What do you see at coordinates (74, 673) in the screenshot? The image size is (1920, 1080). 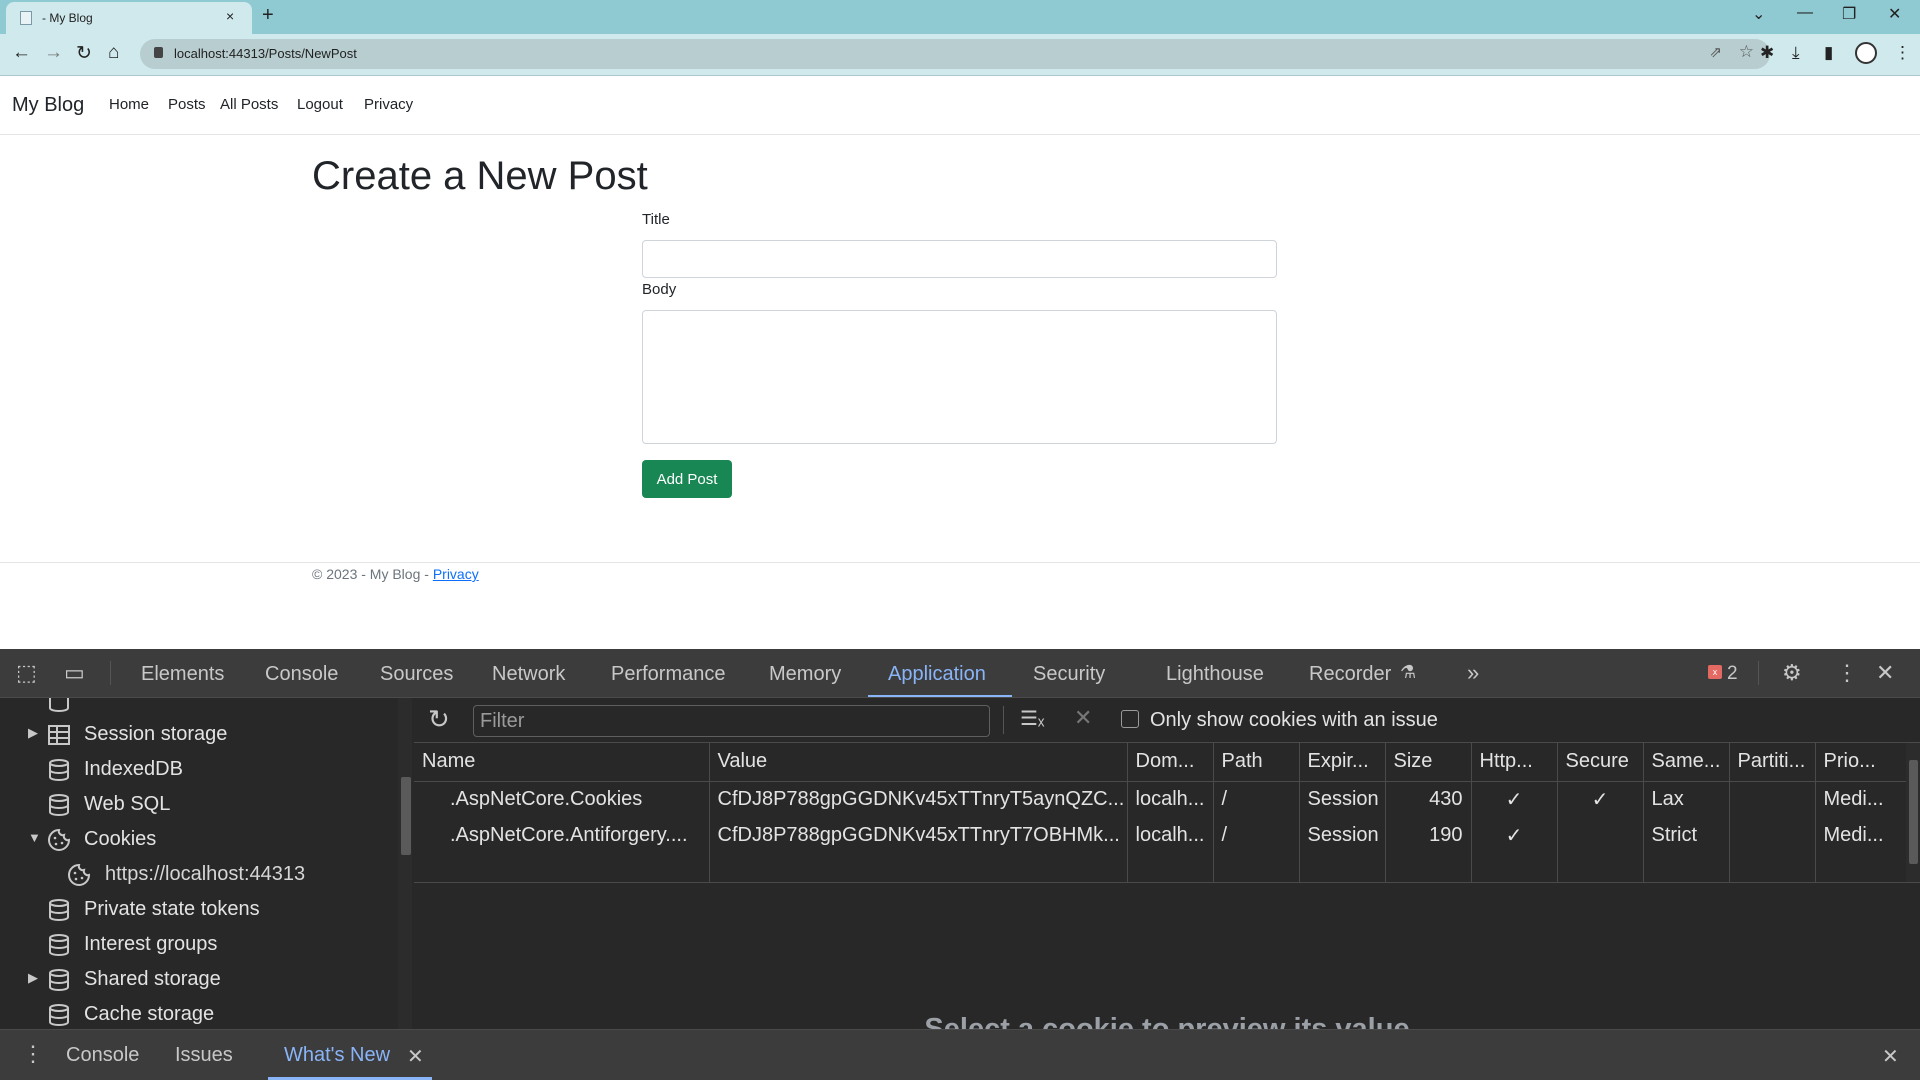 I see `device-toolbar-icon: ▭` at bounding box center [74, 673].